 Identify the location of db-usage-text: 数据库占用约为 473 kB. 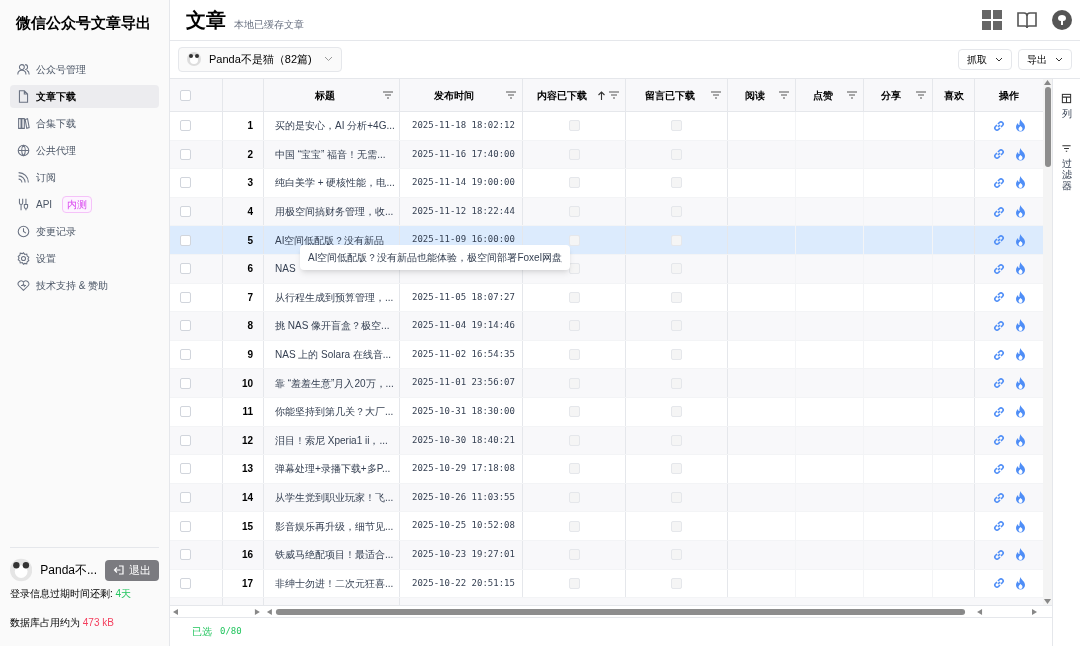
(62, 623).